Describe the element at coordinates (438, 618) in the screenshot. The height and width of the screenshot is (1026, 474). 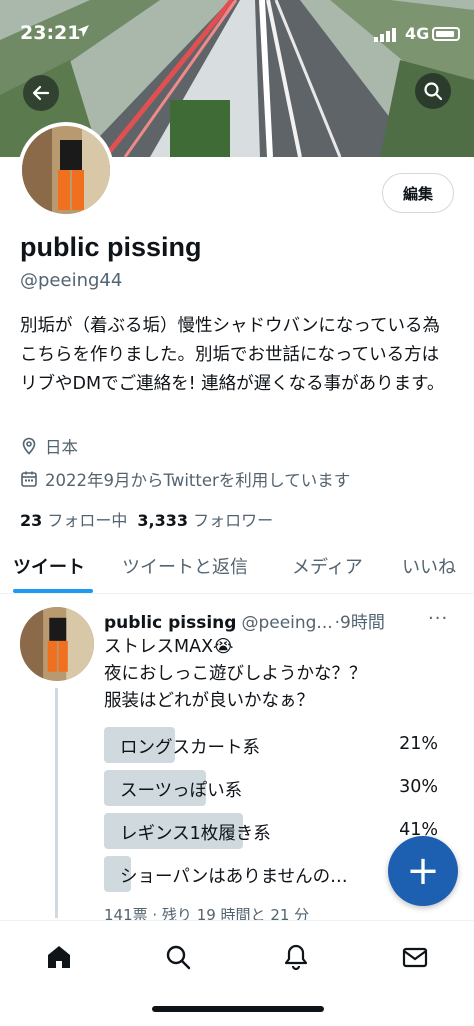
I see `tweet-more-button: ···` at that location.